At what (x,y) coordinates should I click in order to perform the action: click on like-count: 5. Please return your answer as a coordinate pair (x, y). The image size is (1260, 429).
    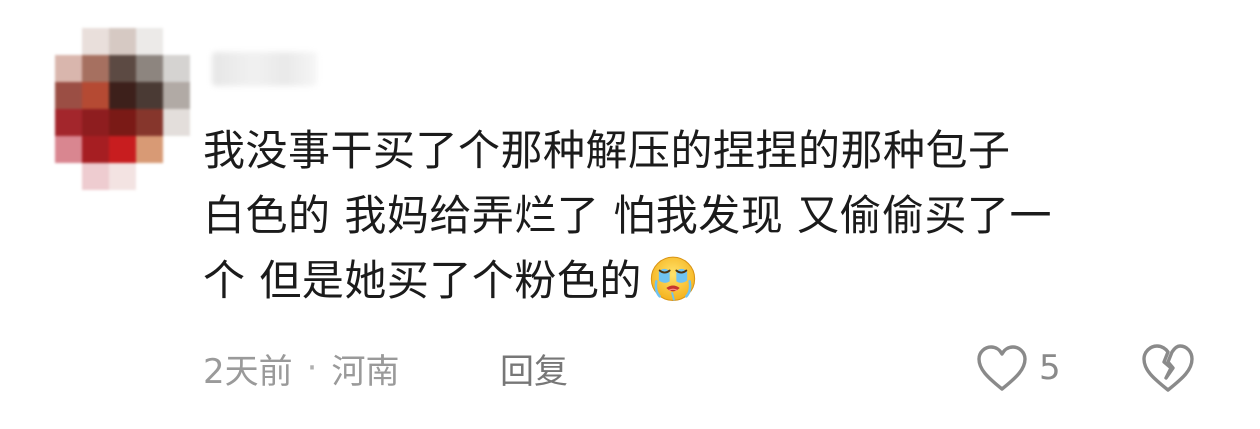
    Looking at the image, I should click on (1050, 368).